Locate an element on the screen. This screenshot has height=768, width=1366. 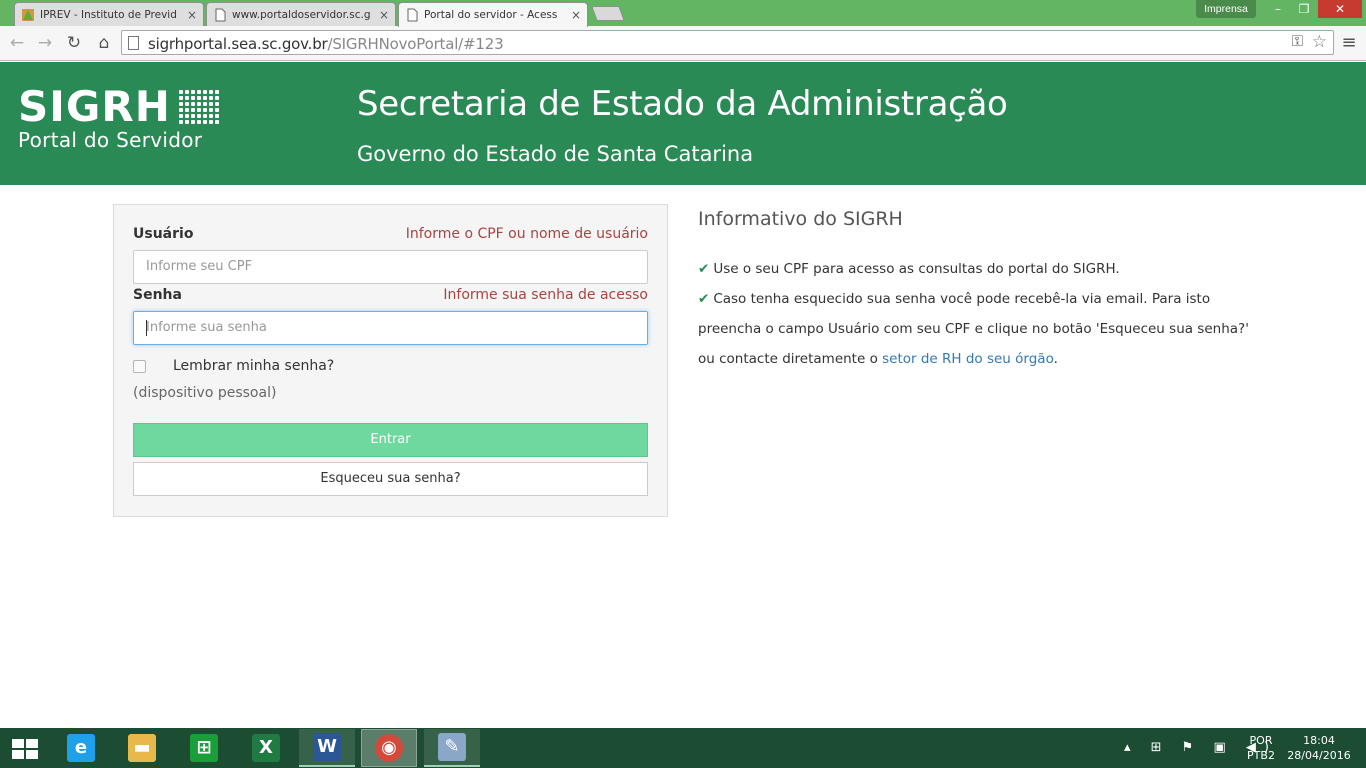
tab-portaldoservidor: www.portaldoservidor.sc.g × is located at coordinates (301, 14).